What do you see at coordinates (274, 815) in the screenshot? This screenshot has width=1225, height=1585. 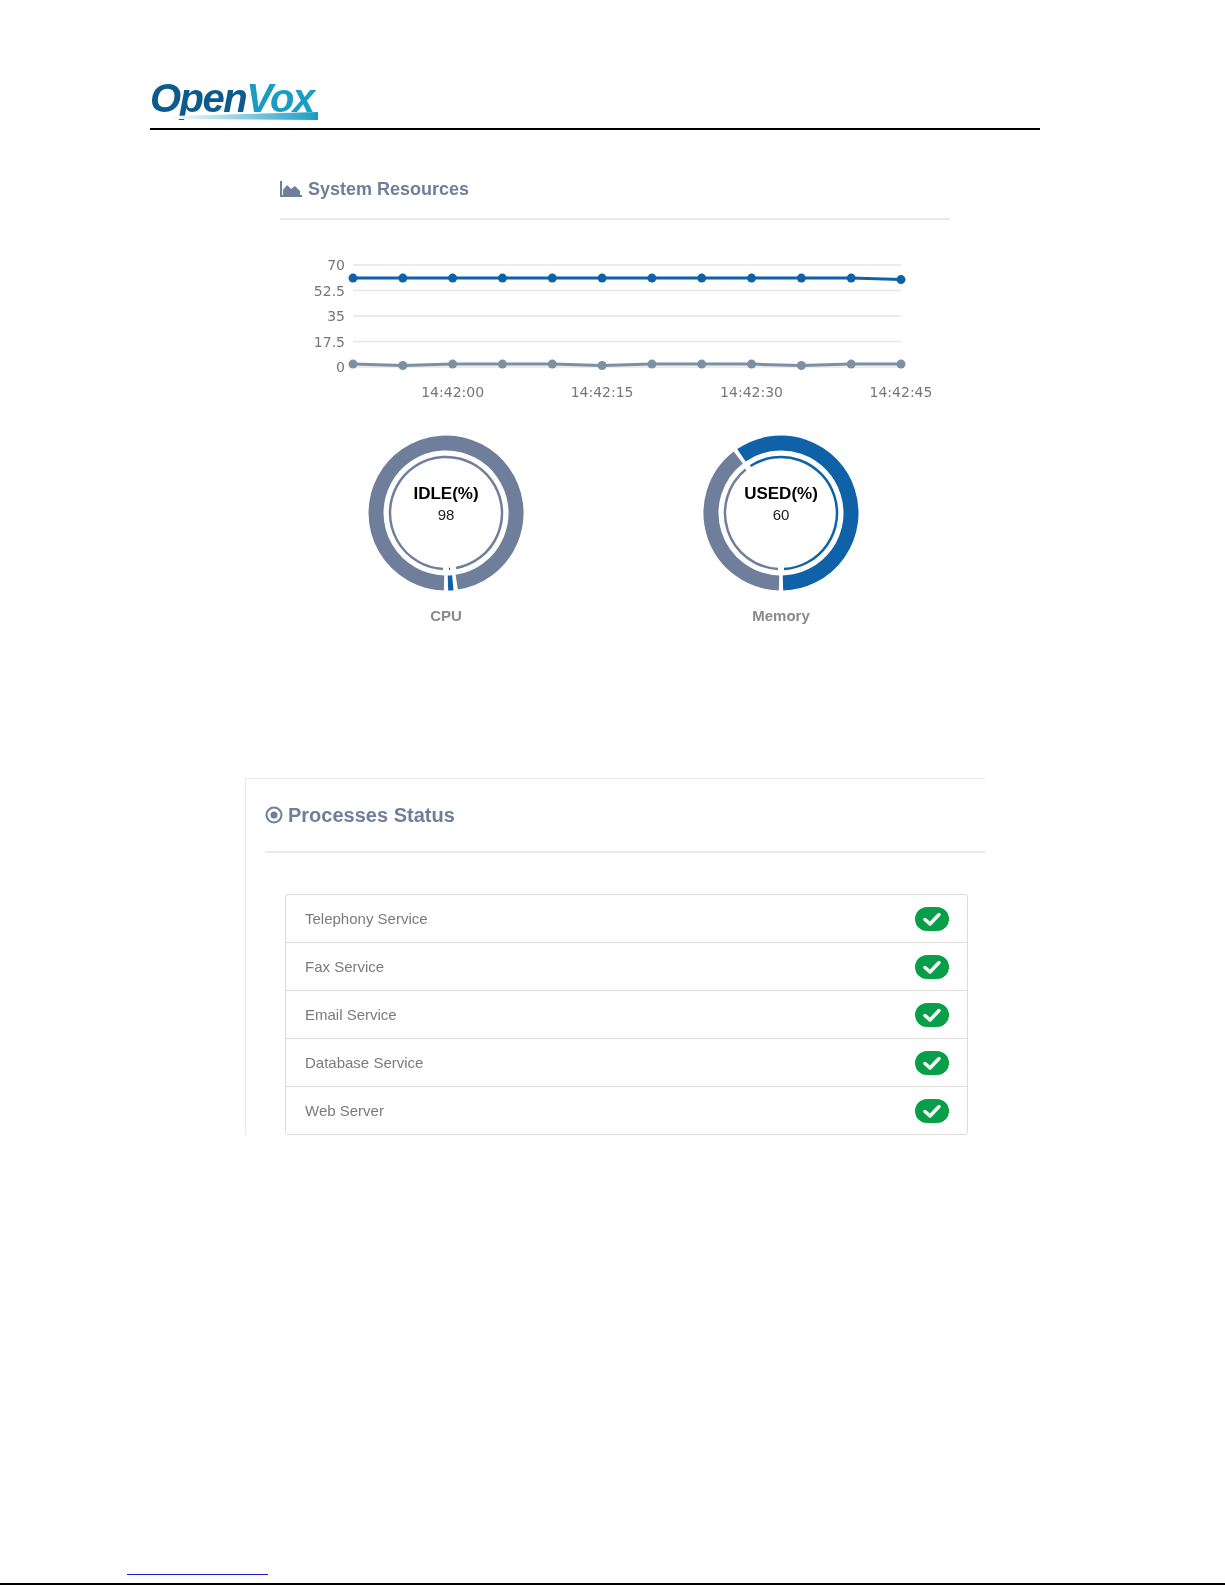 I see `radio-circle-icon` at bounding box center [274, 815].